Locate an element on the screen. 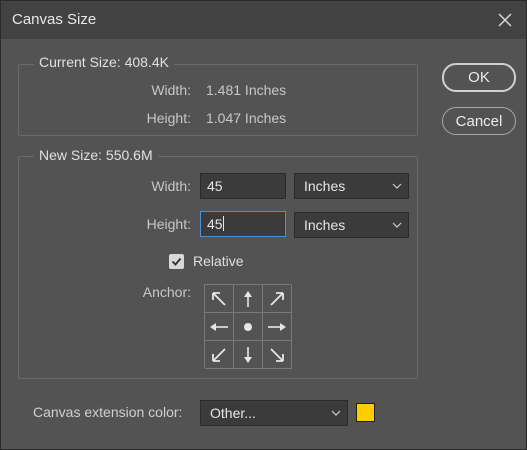 The image size is (527, 450). new-size-label: New Size: 550.6M is located at coordinates (96, 155).